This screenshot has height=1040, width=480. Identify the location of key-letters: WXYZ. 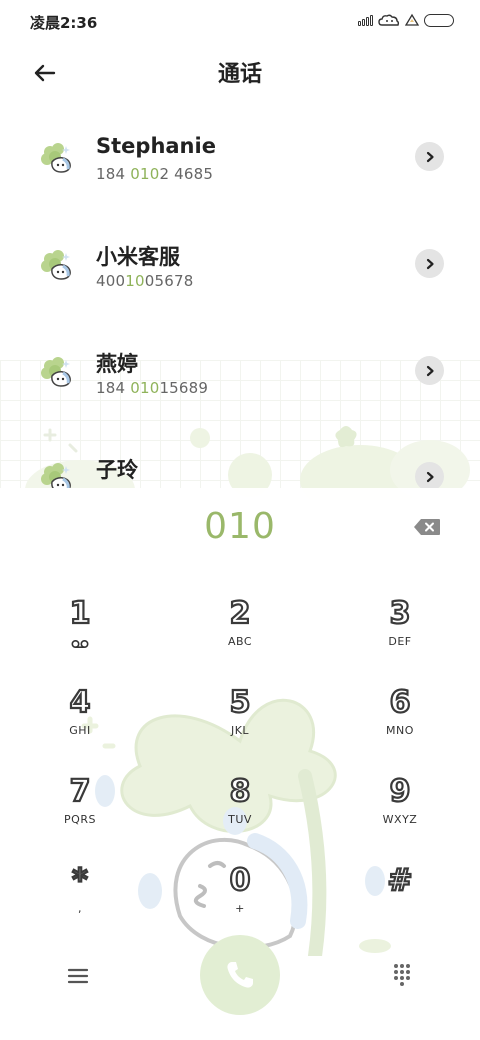
(400, 819).